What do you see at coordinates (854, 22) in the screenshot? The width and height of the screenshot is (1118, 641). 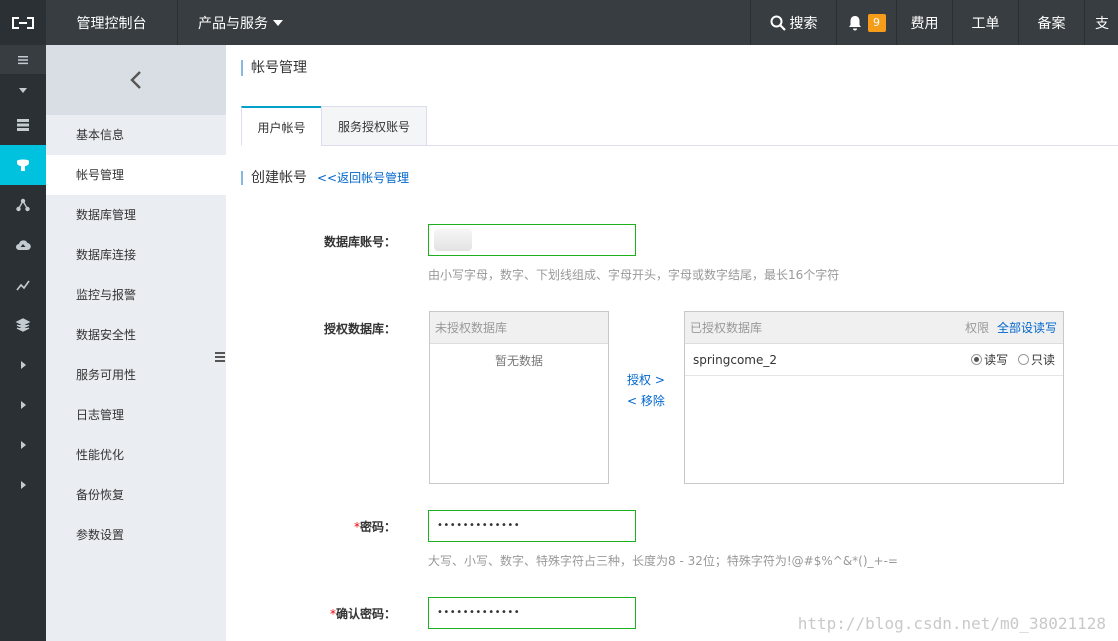 I see `bell-icon` at bounding box center [854, 22].